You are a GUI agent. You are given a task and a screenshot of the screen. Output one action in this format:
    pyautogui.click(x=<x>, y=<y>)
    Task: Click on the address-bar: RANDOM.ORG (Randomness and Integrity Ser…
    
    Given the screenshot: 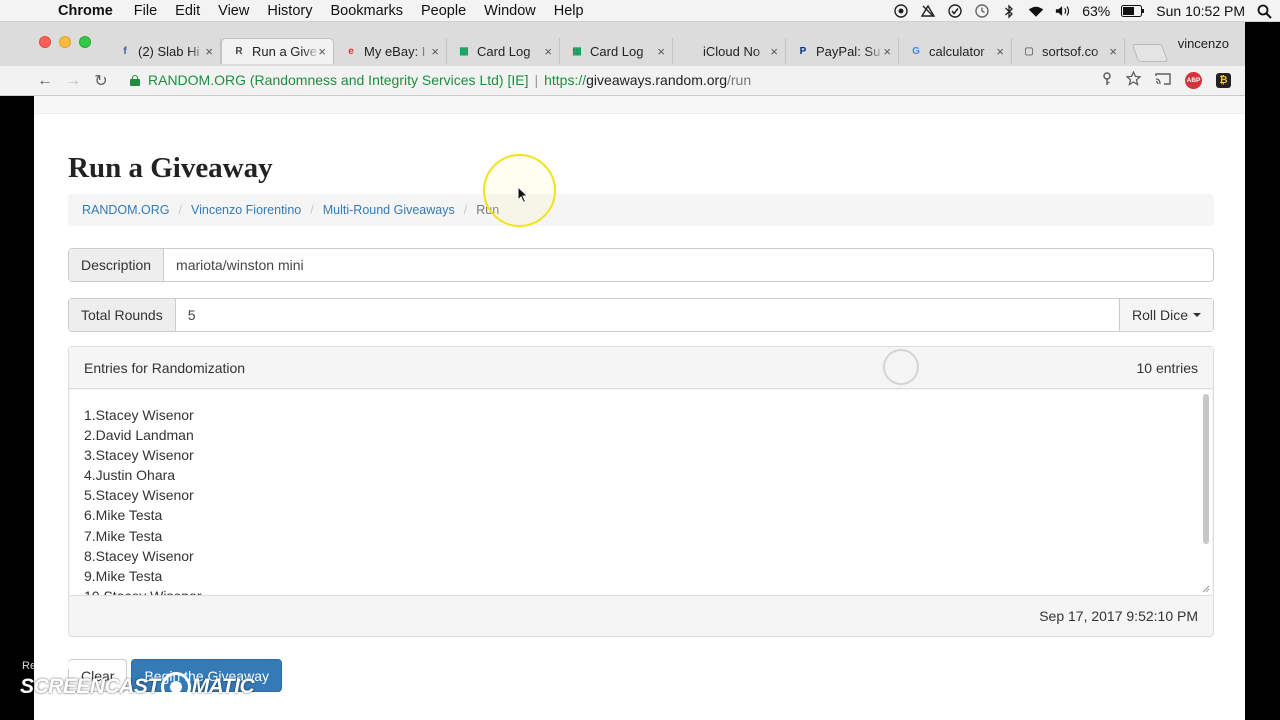 What is the action you would take?
    pyautogui.click(x=620, y=80)
    